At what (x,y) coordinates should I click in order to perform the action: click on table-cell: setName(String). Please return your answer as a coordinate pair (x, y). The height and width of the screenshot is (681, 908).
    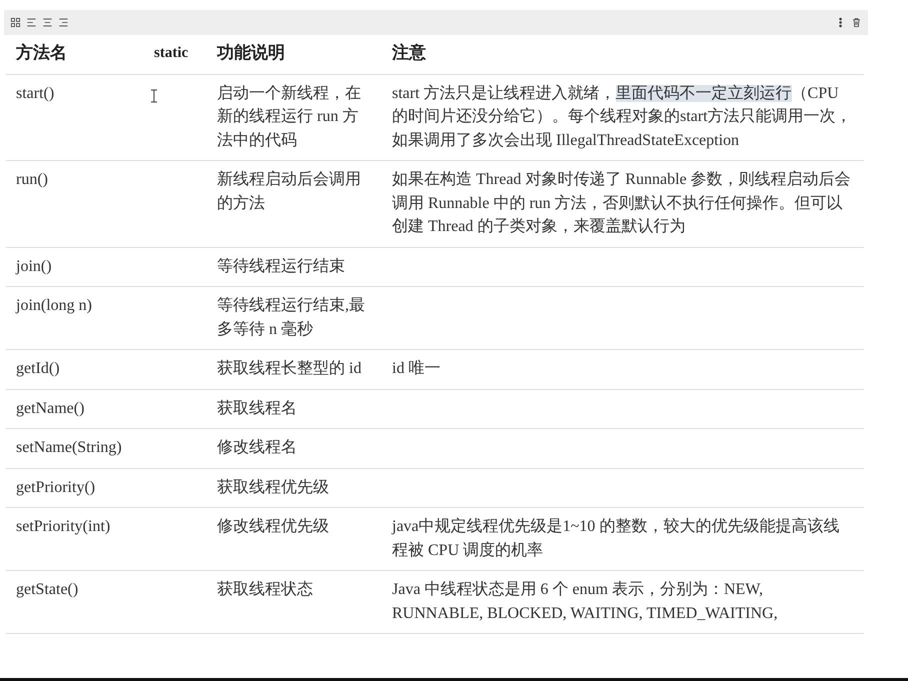
    Looking at the image, I should click on (78, 448).